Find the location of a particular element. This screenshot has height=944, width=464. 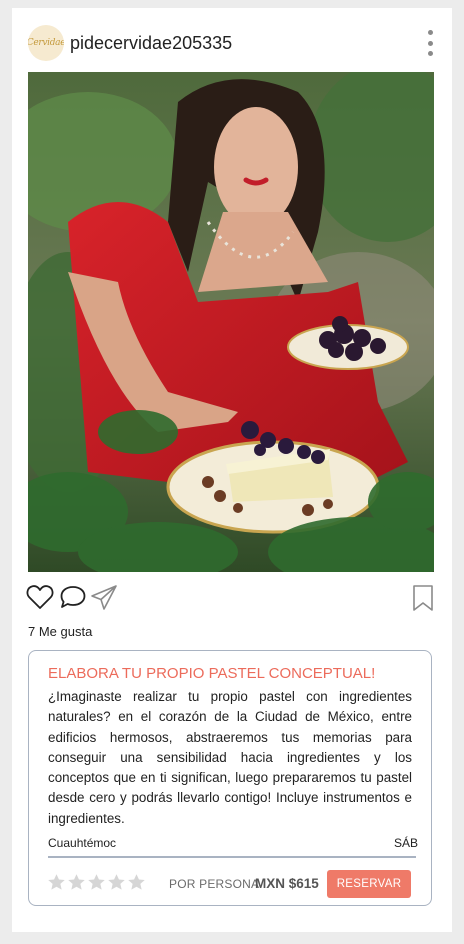

share-icon is located at coordinates (104, 598).